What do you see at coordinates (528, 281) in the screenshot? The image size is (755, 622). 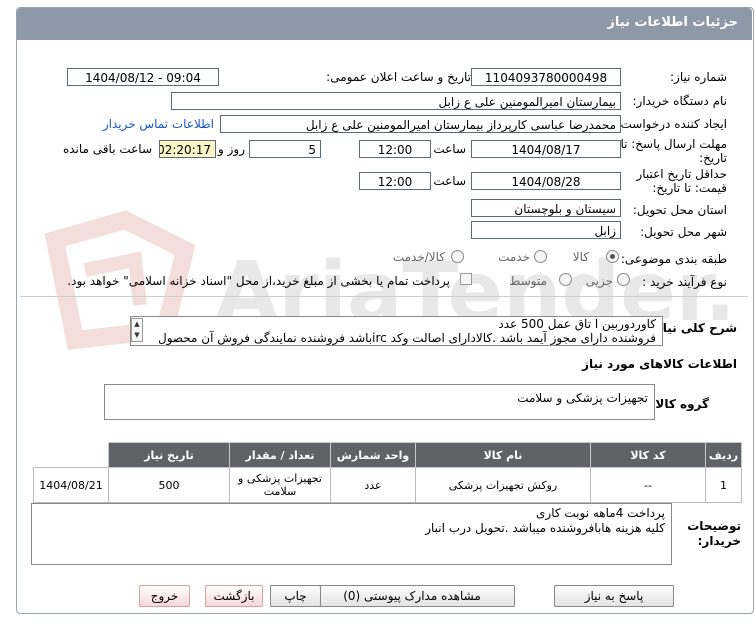 I see `process-option-medium: متوسط` at bounding box center [528, 281].